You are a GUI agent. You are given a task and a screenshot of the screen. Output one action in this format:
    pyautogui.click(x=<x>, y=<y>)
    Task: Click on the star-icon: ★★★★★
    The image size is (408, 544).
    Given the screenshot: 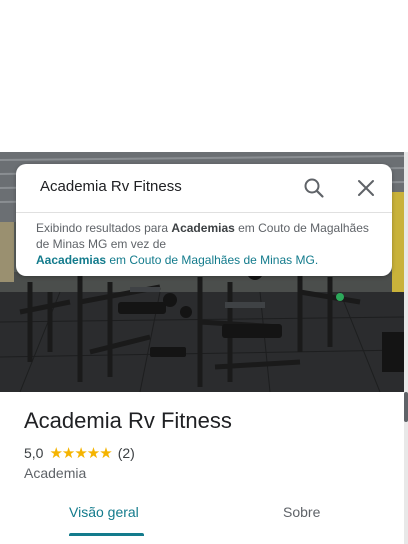 What is the action you would take?
    pyautogui.click(x=80, y=453)
    